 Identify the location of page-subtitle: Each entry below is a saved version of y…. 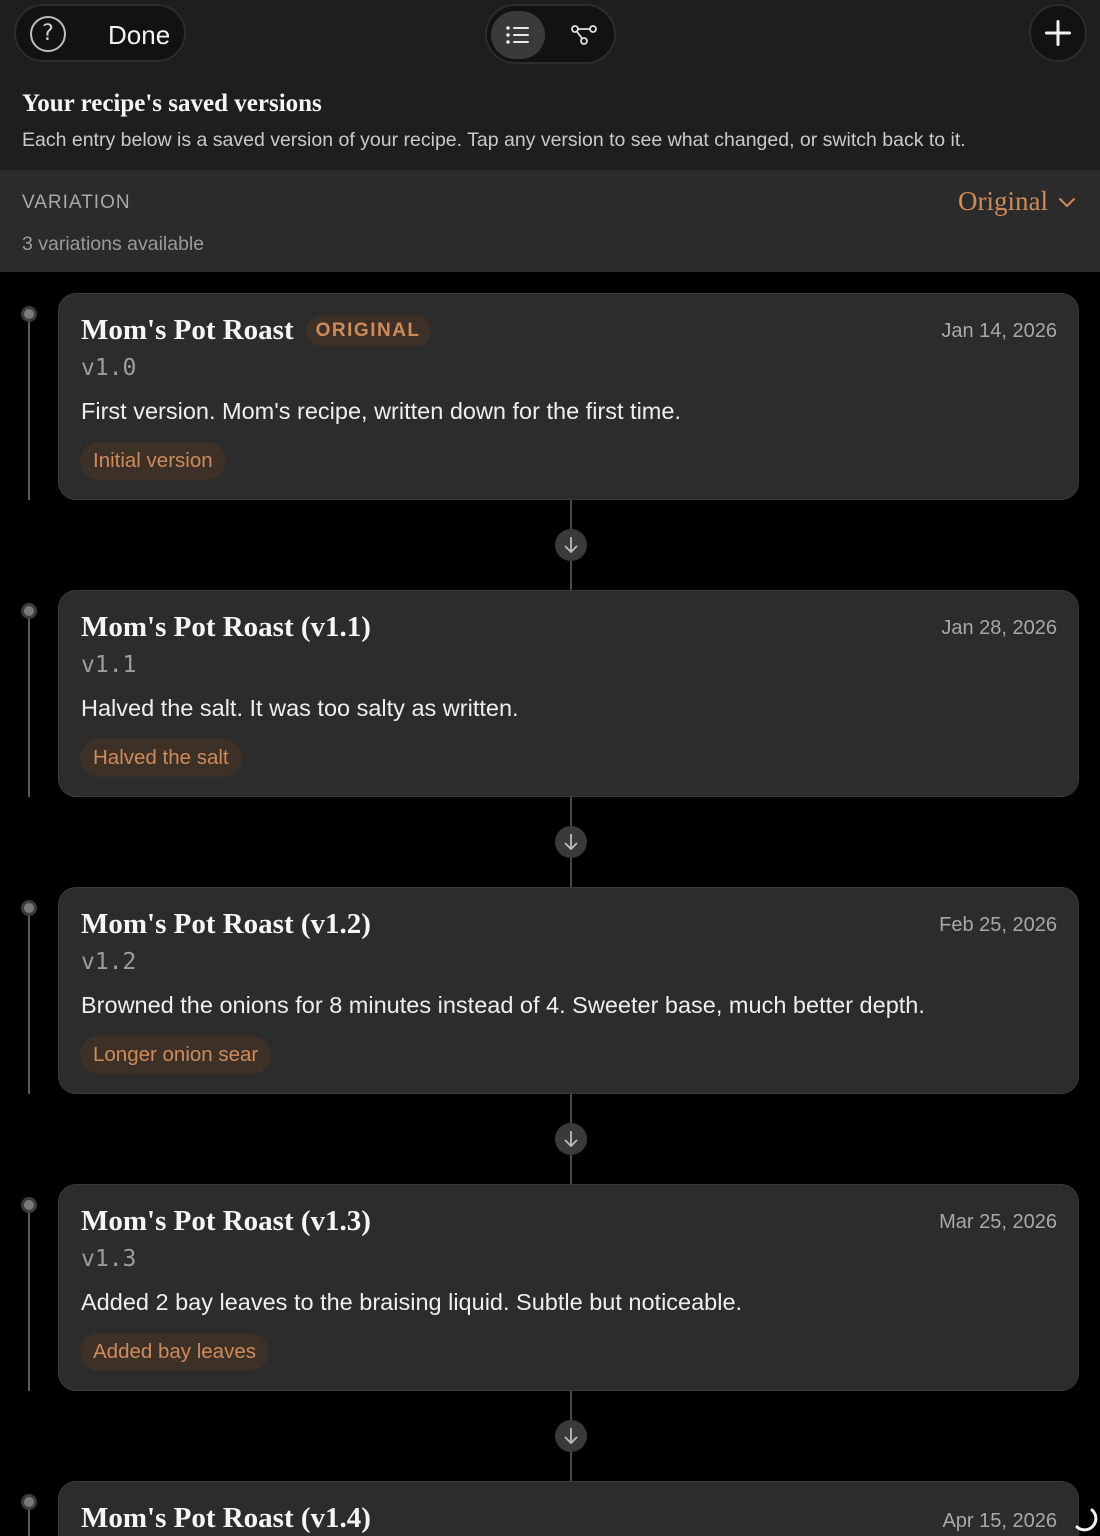
(494, 140).